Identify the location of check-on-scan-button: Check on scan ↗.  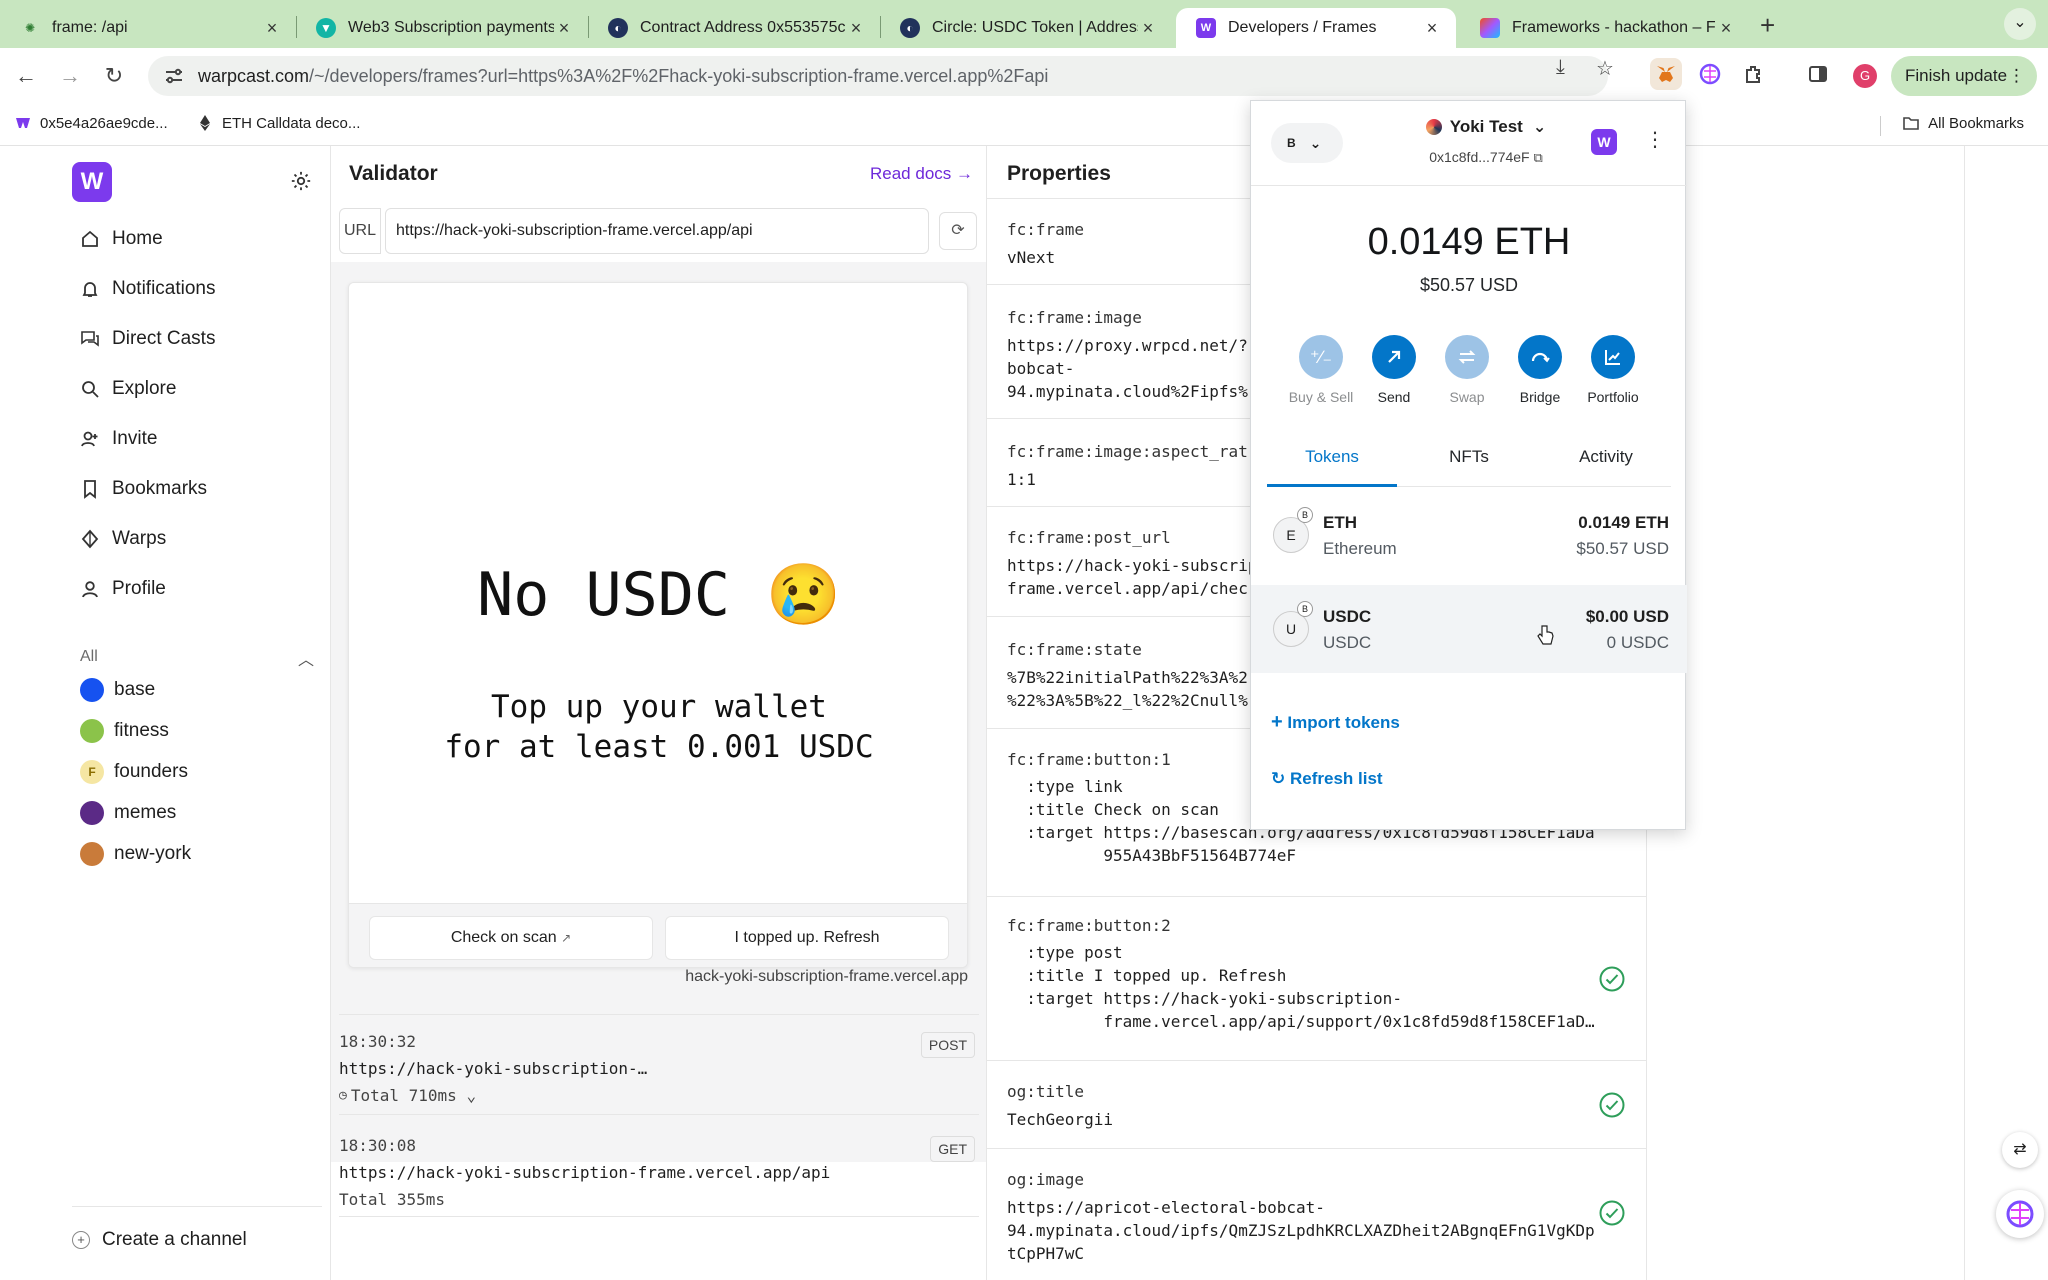
(511, 938).